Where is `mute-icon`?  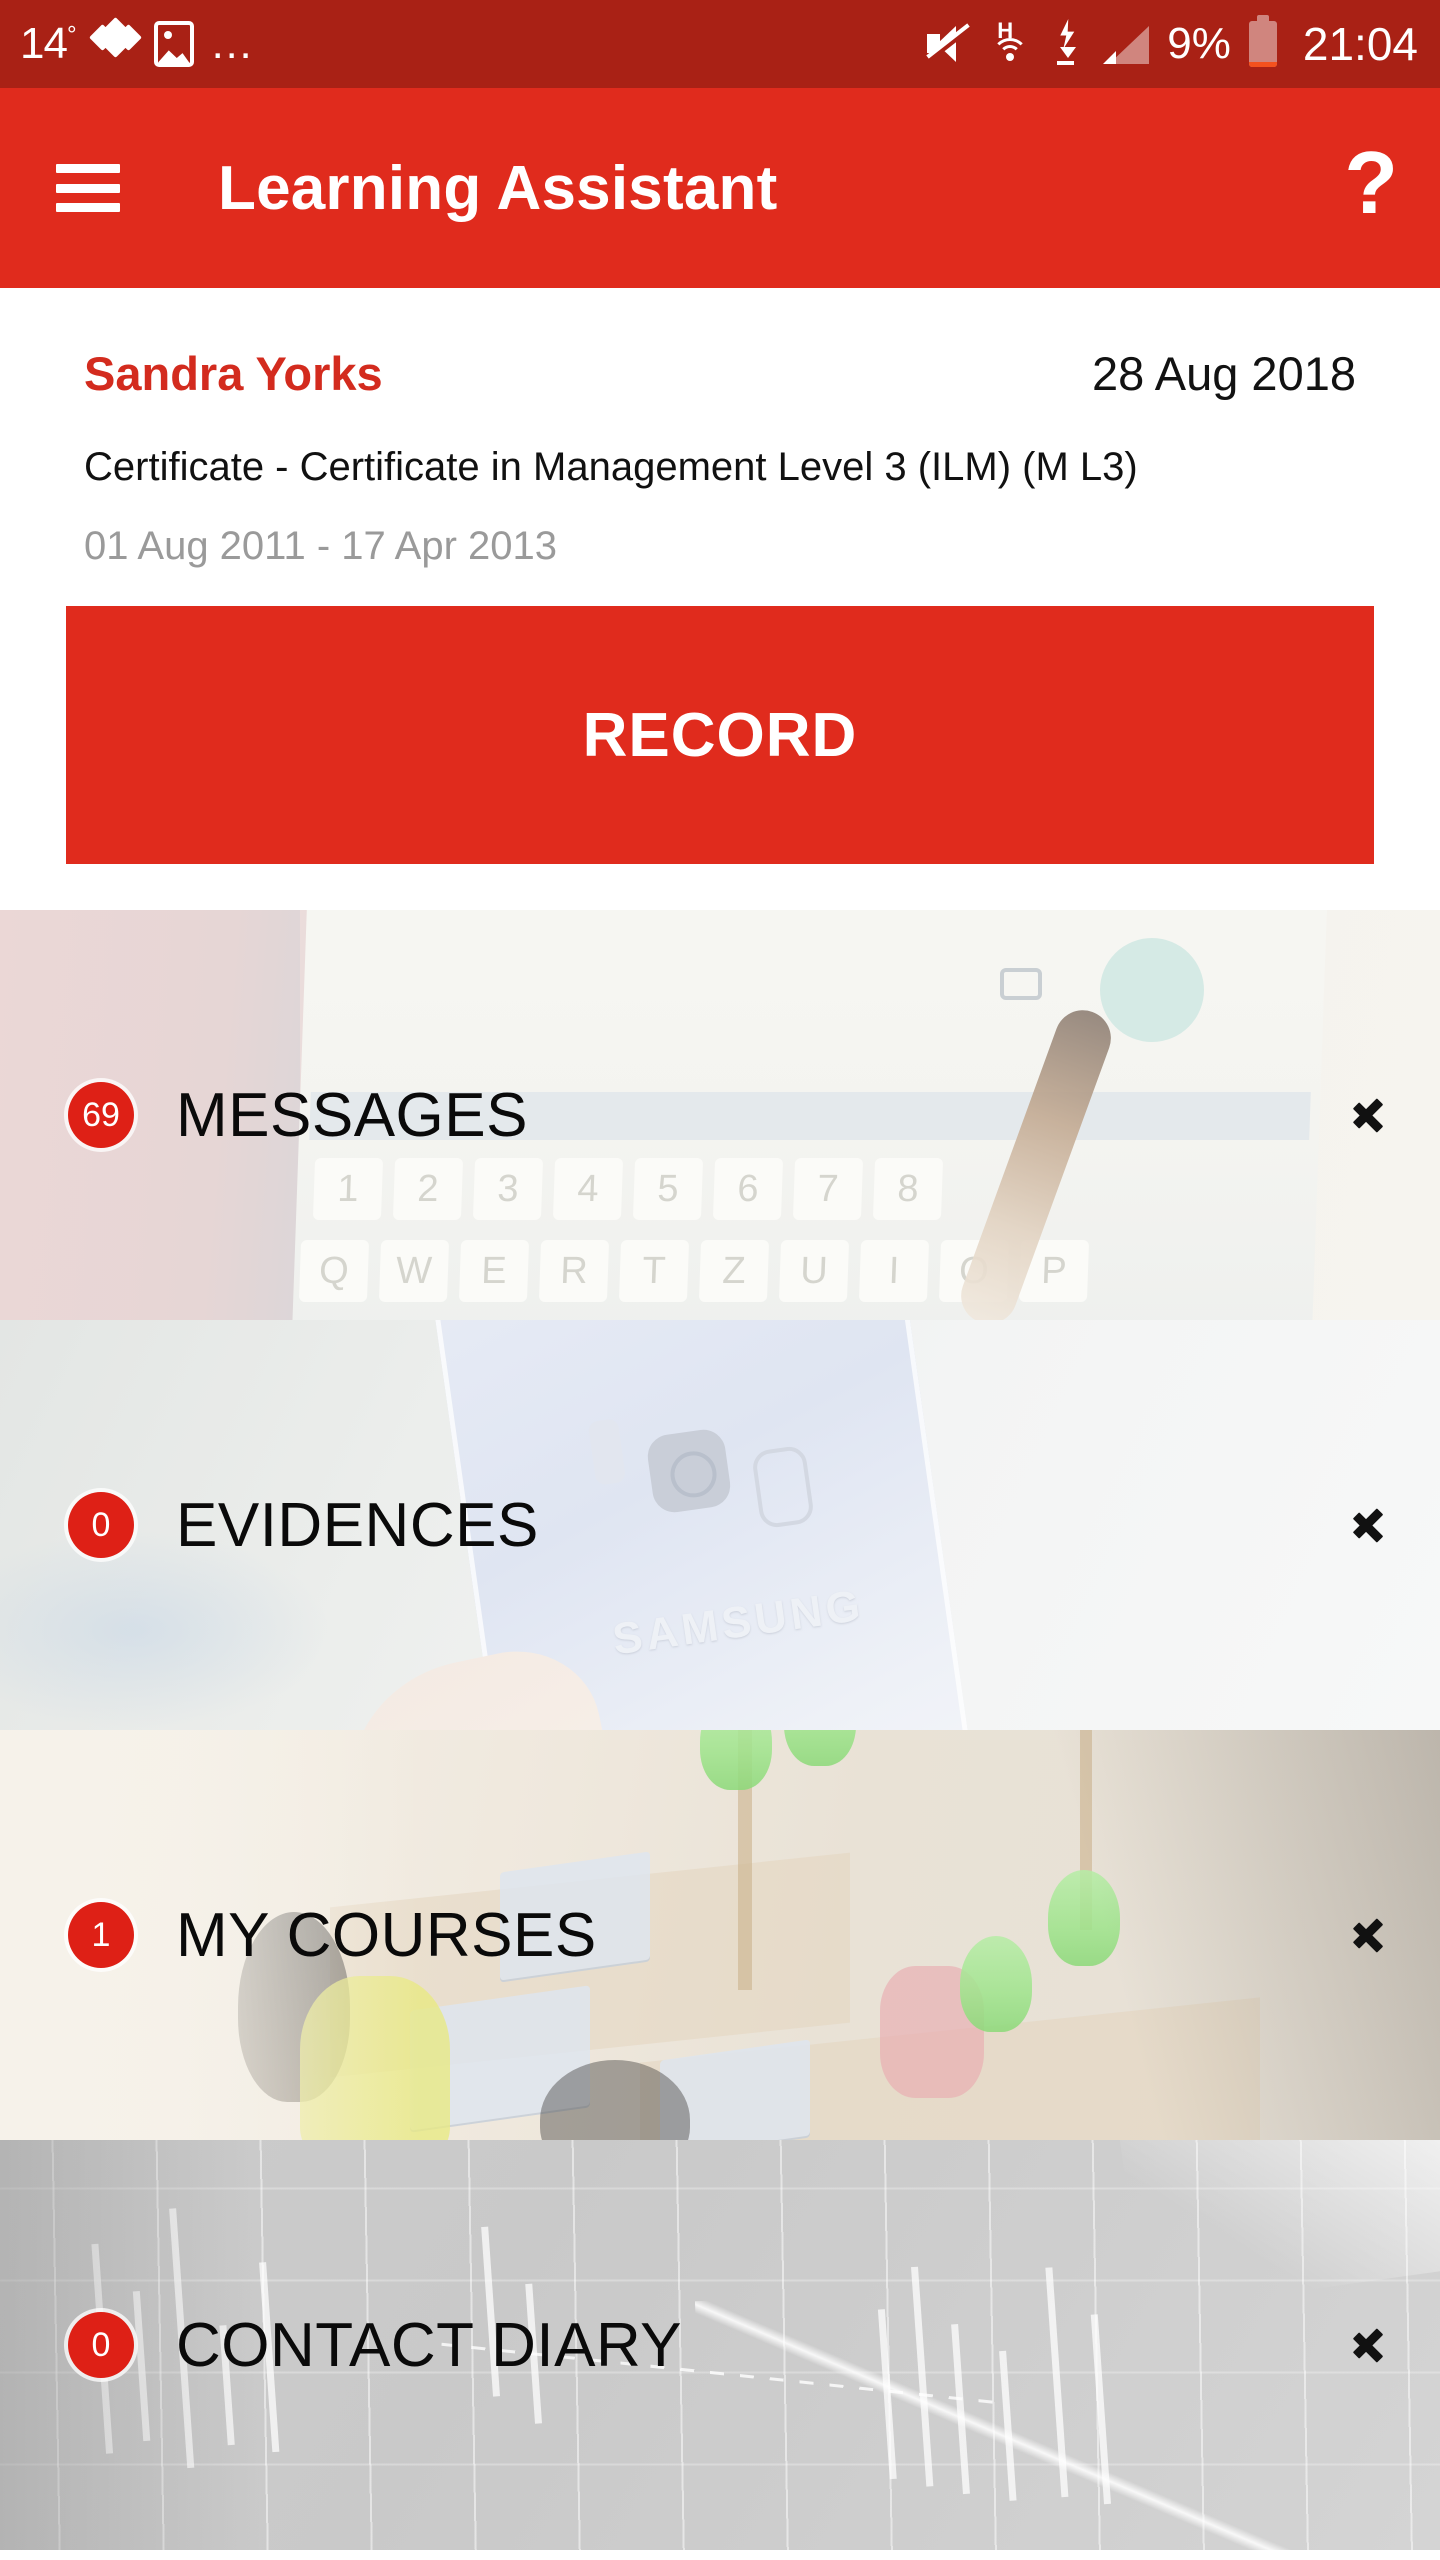 mute-icon is located at coordinates (948, 44).